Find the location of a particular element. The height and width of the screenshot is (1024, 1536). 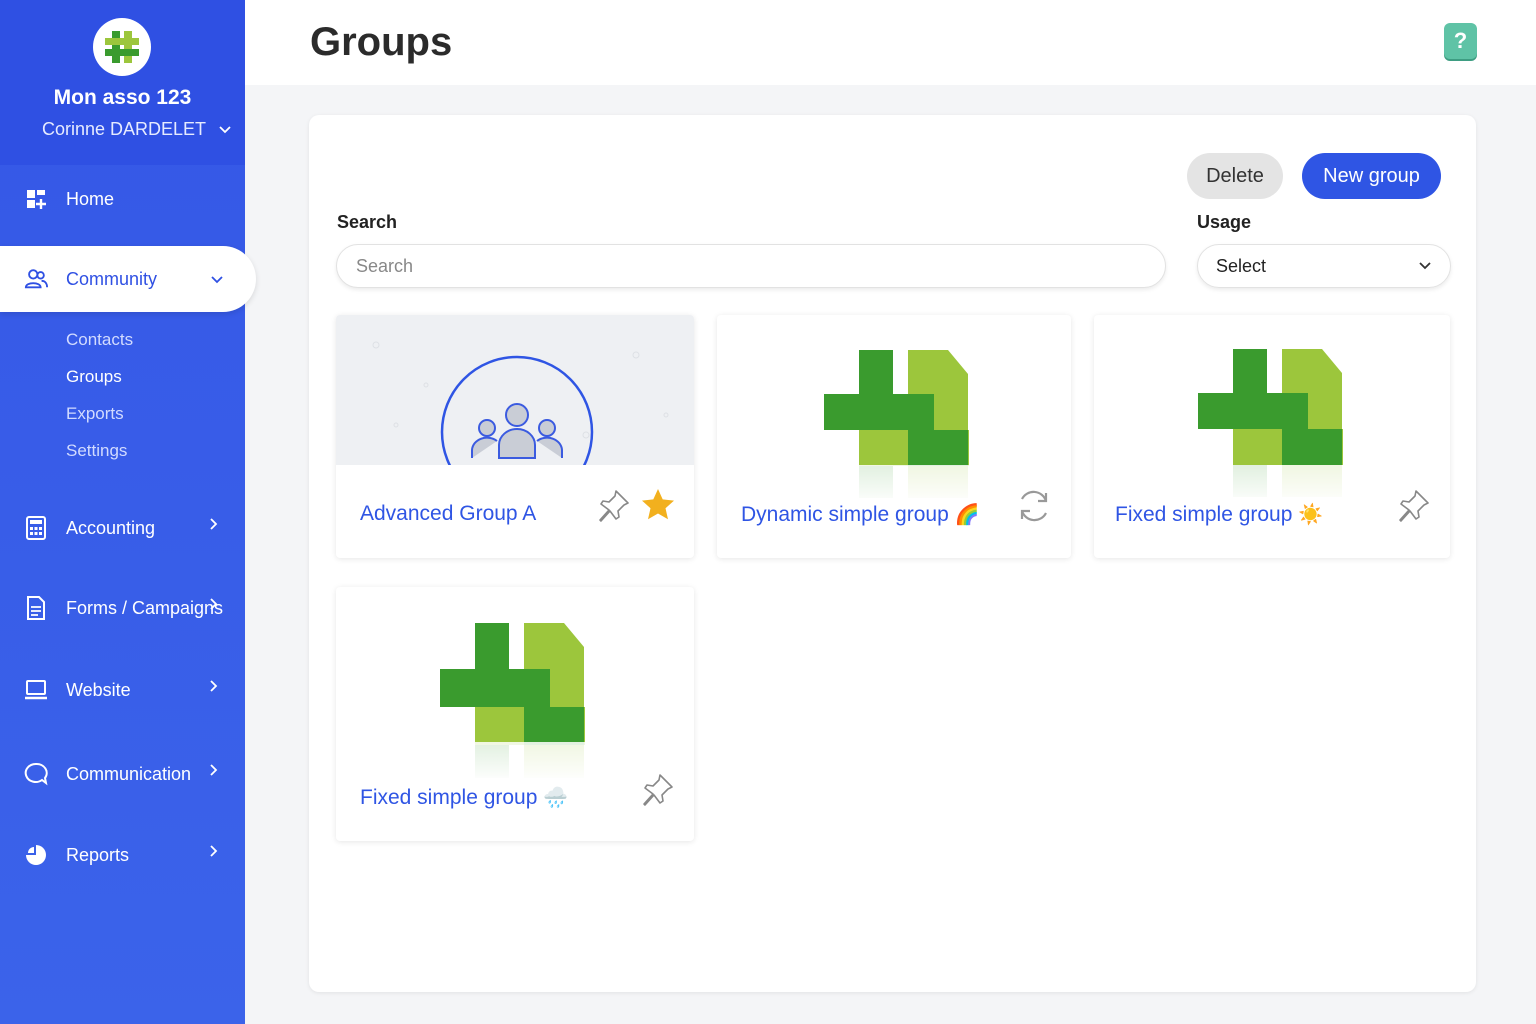

help-button: ? is located at coordinates (1460, 41).